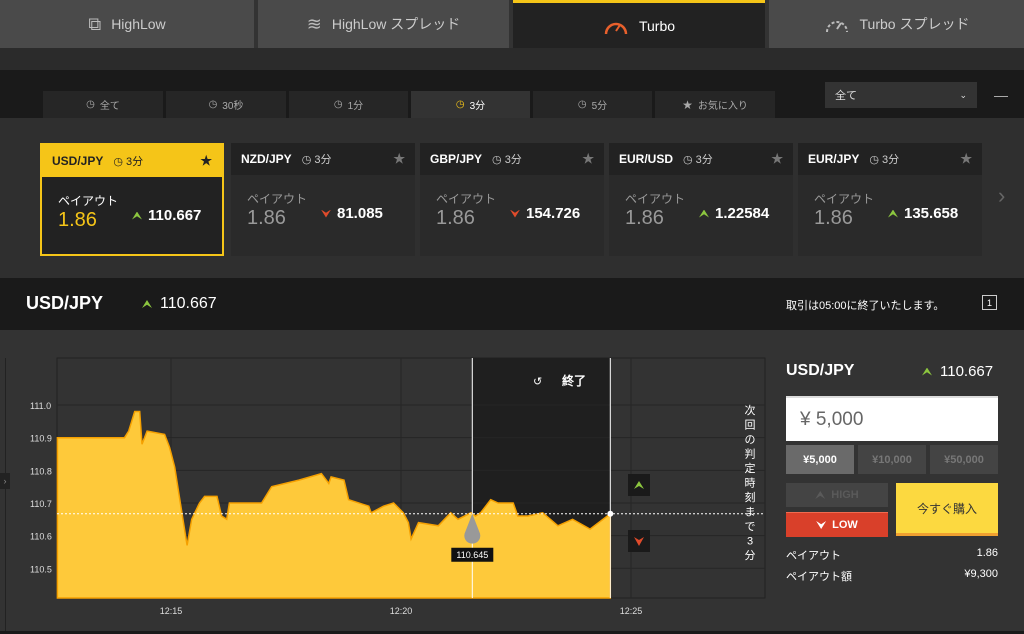  What do you see at coordinates (892, 418) in the screenshot?
I see `investment-amount-input: ¥ 5,000` at bounding box center [892, 418].